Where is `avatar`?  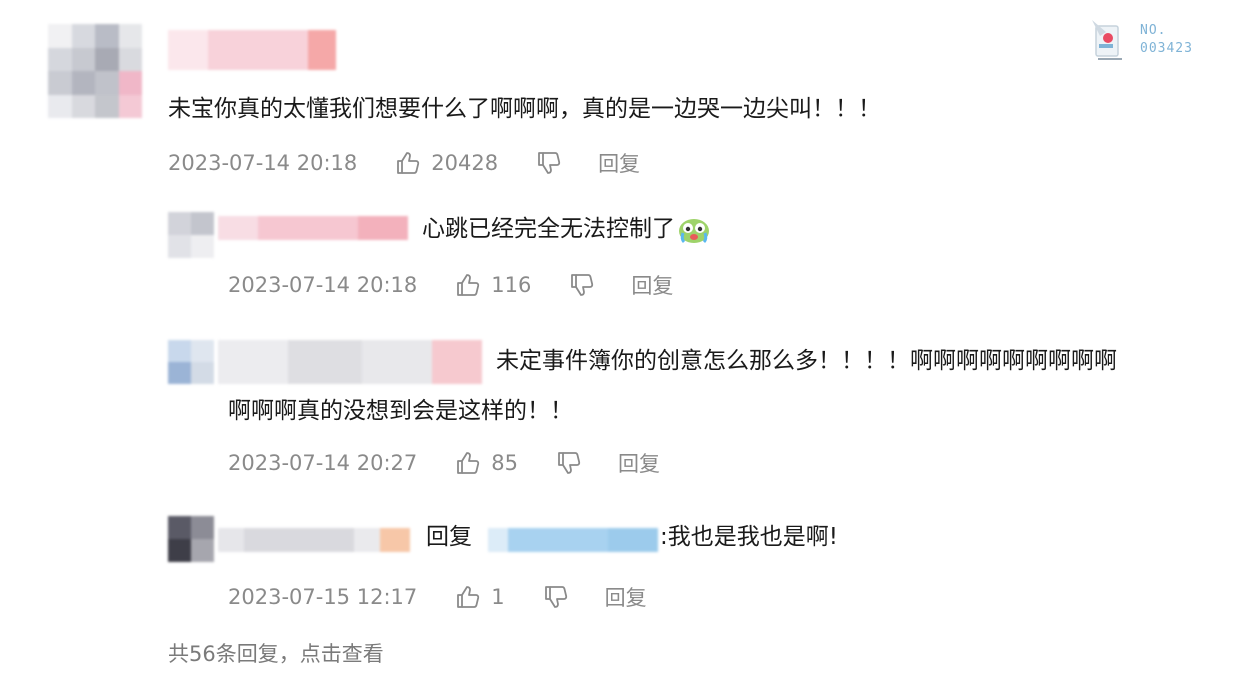
avatar is located at coordinates (95, 71).